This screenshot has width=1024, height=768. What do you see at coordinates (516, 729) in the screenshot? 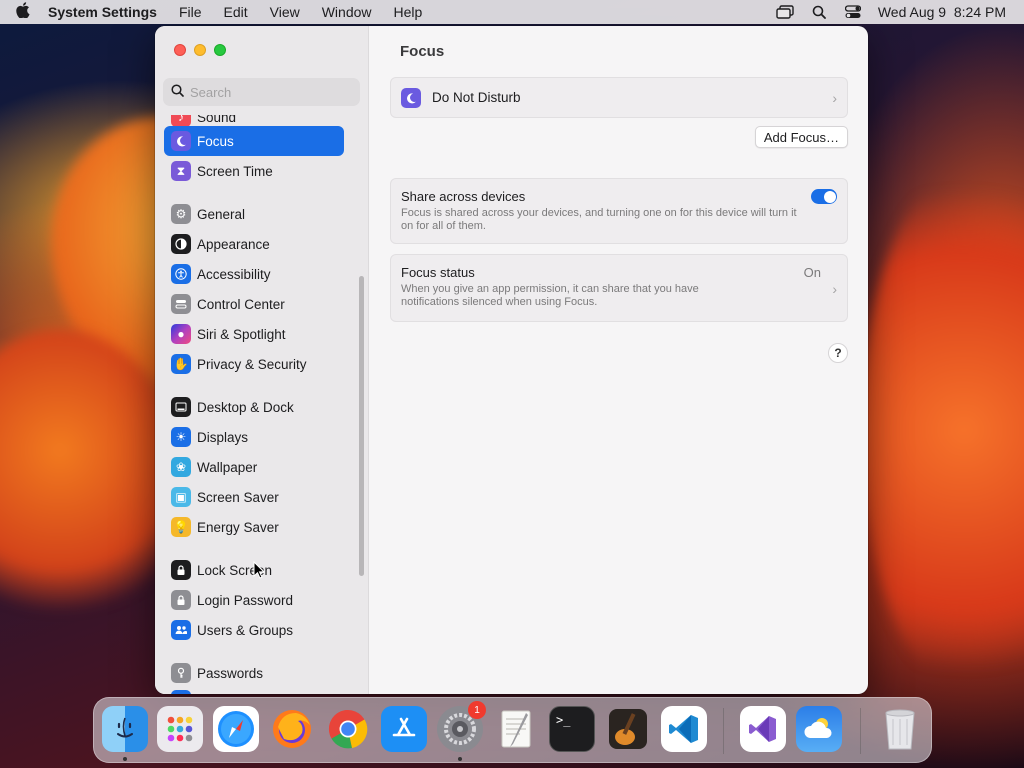
I see `textedit-icon` at bounding box center [516, 729].